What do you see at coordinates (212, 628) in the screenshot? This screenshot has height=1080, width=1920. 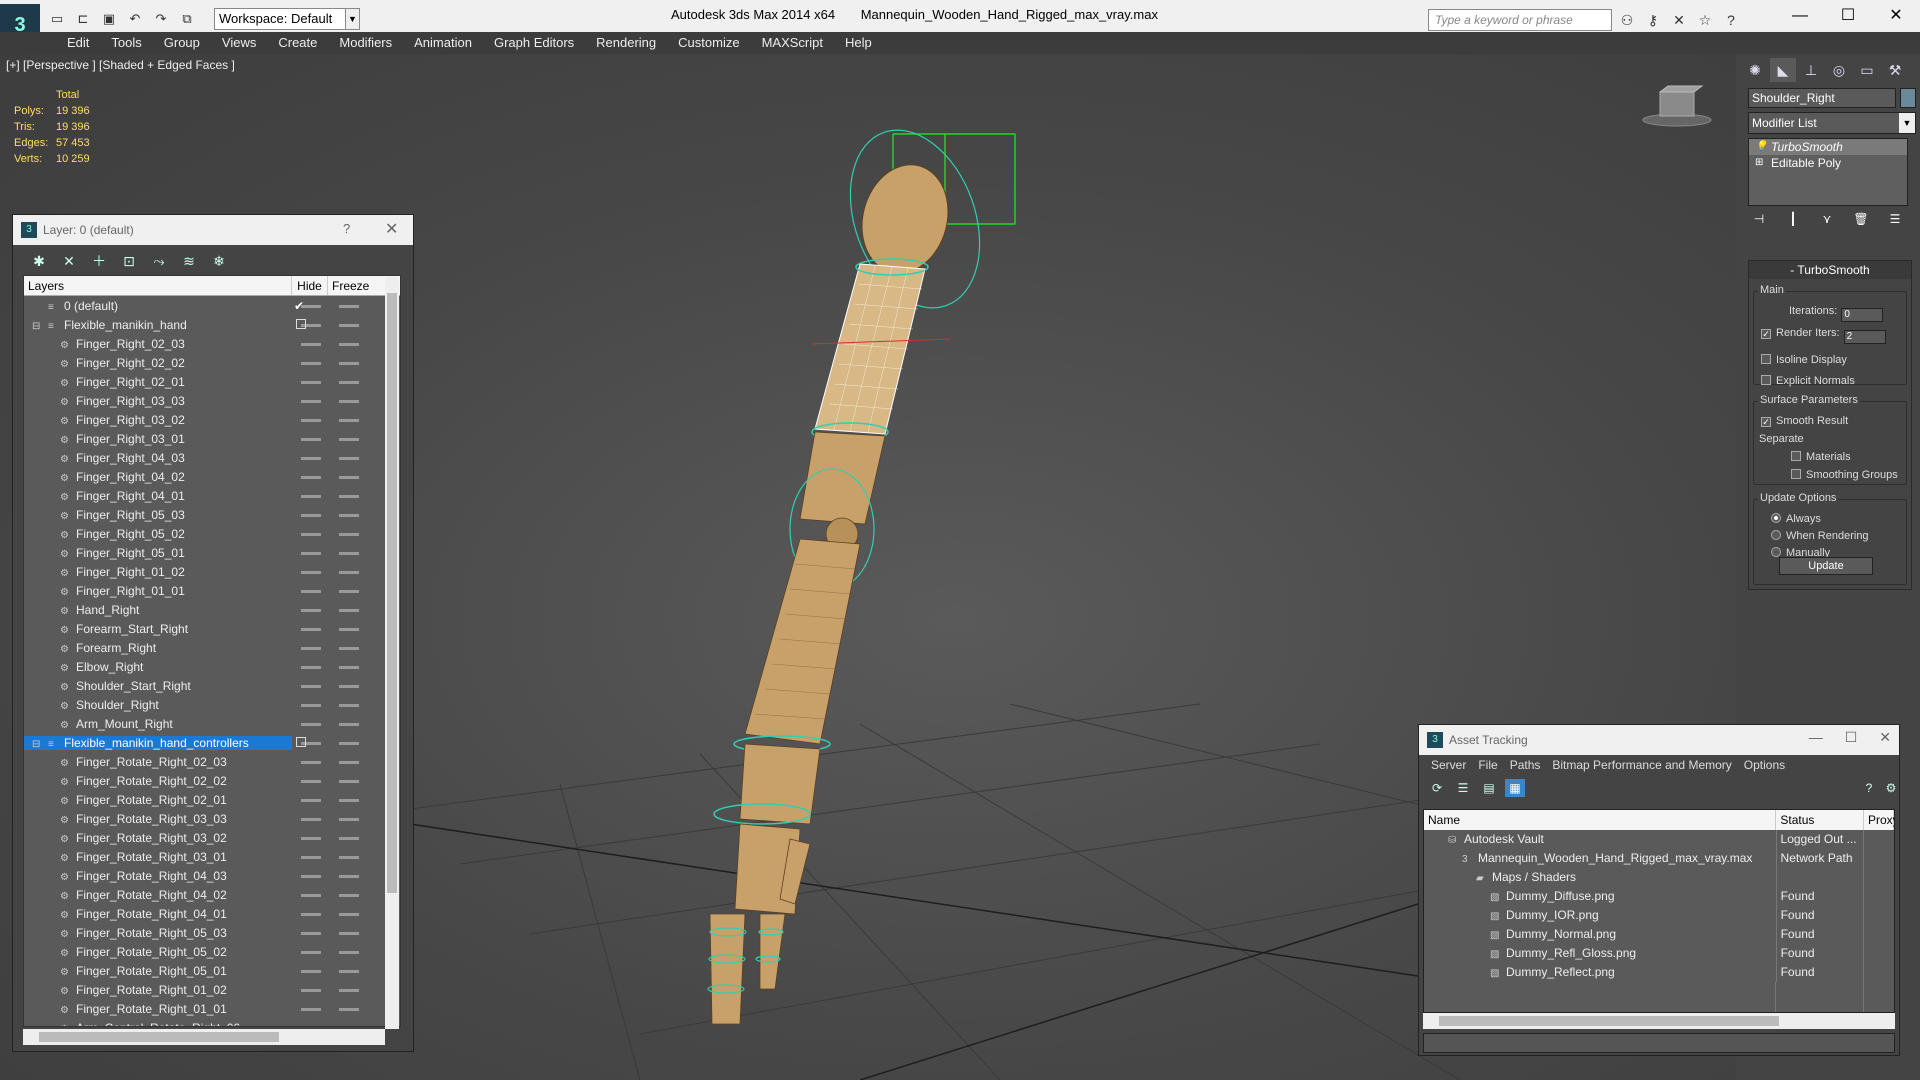 I see `layer-object-row: ⚙ Forearm_Start_Right ▬▬ ▬▬` at bounding box center [212, 628].